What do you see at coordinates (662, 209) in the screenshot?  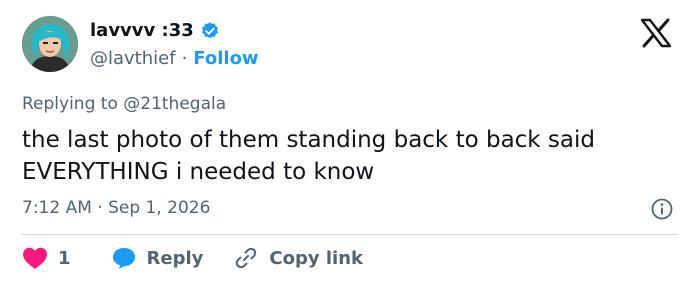 I see `info-icon` at bounding box center [662, 209].